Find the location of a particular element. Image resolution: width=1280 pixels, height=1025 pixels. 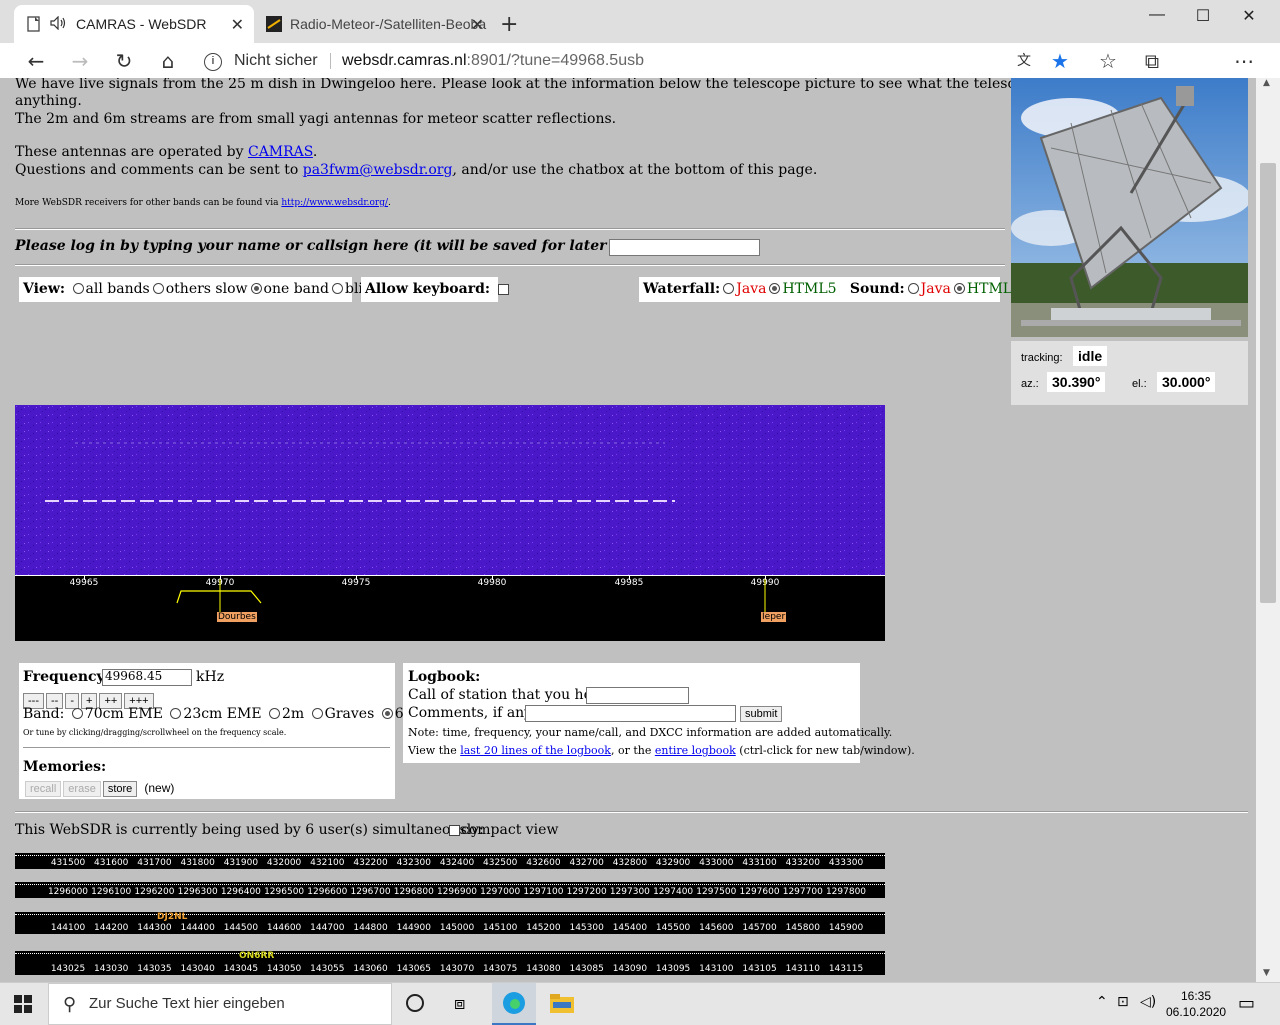

scale-tick-label: 145200 is located at coordinates (543, 928).